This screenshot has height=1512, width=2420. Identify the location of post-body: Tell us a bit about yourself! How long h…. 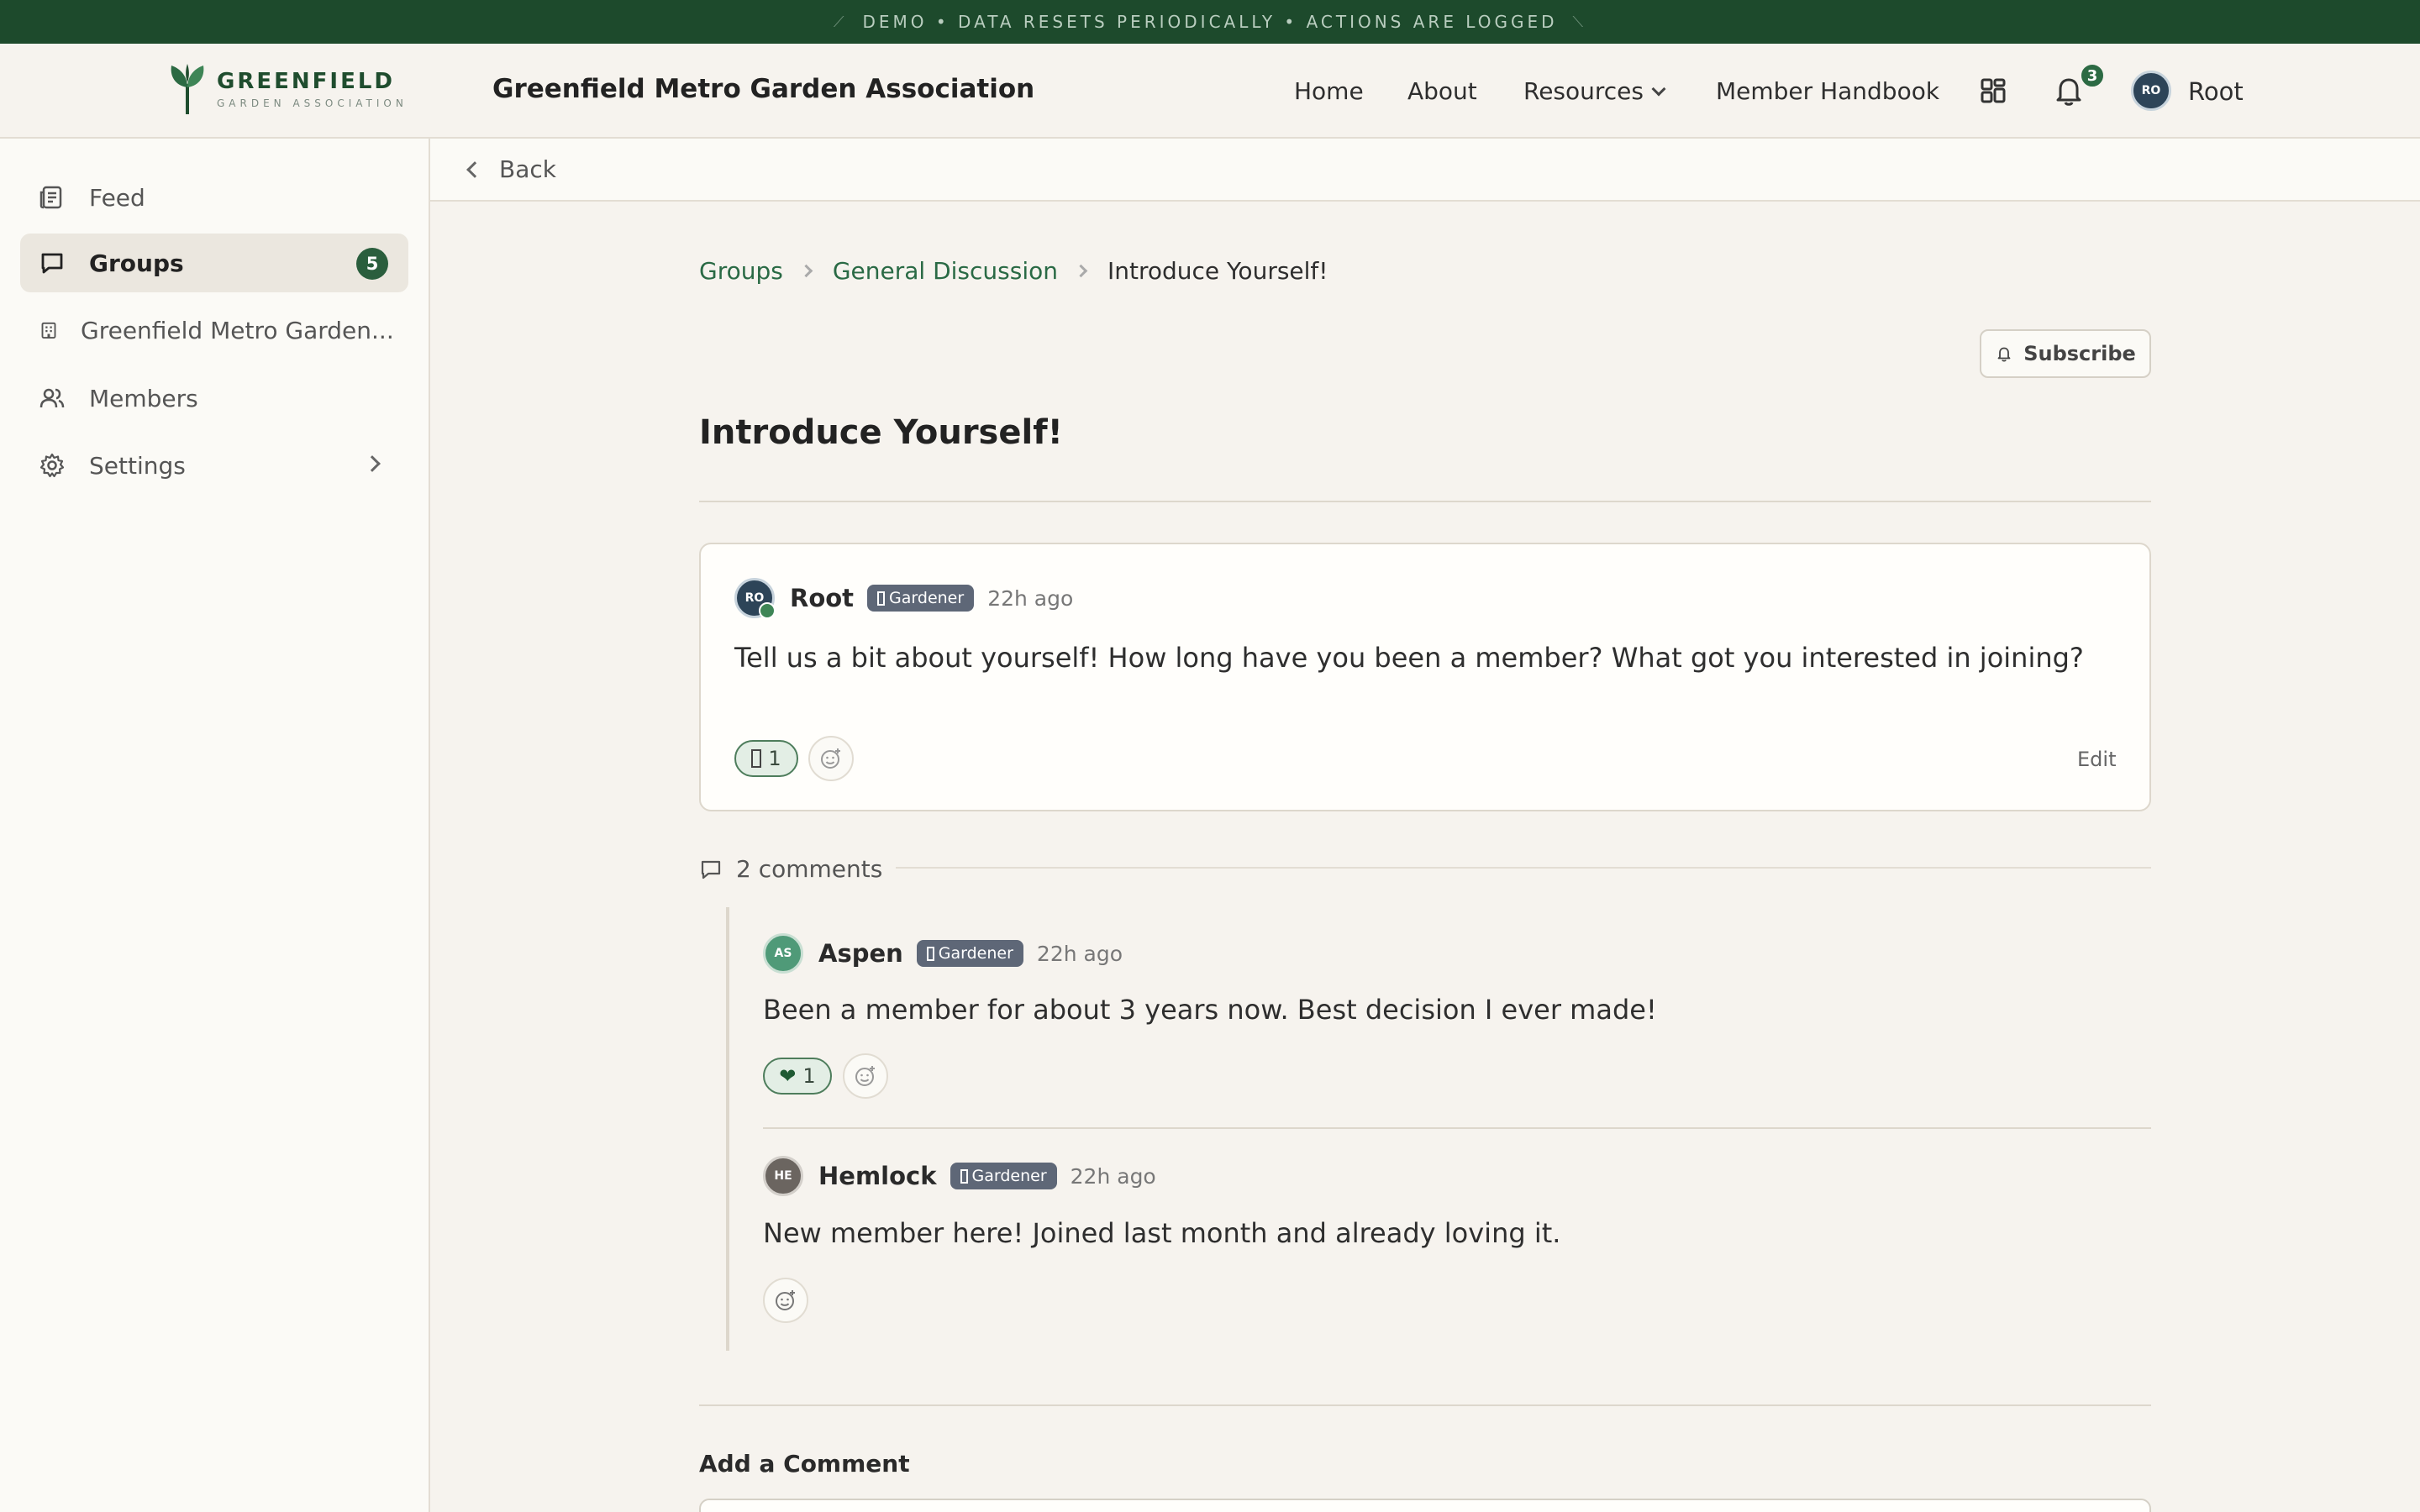
(1409, 658).